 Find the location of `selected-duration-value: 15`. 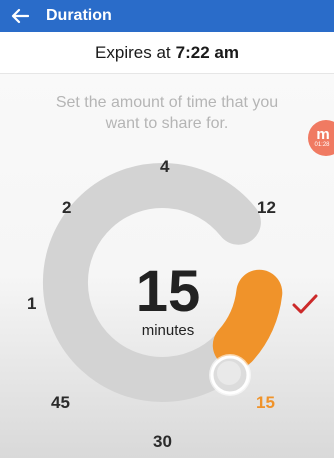

selected-duration-value: 15 is located at coordinates (168, 291).